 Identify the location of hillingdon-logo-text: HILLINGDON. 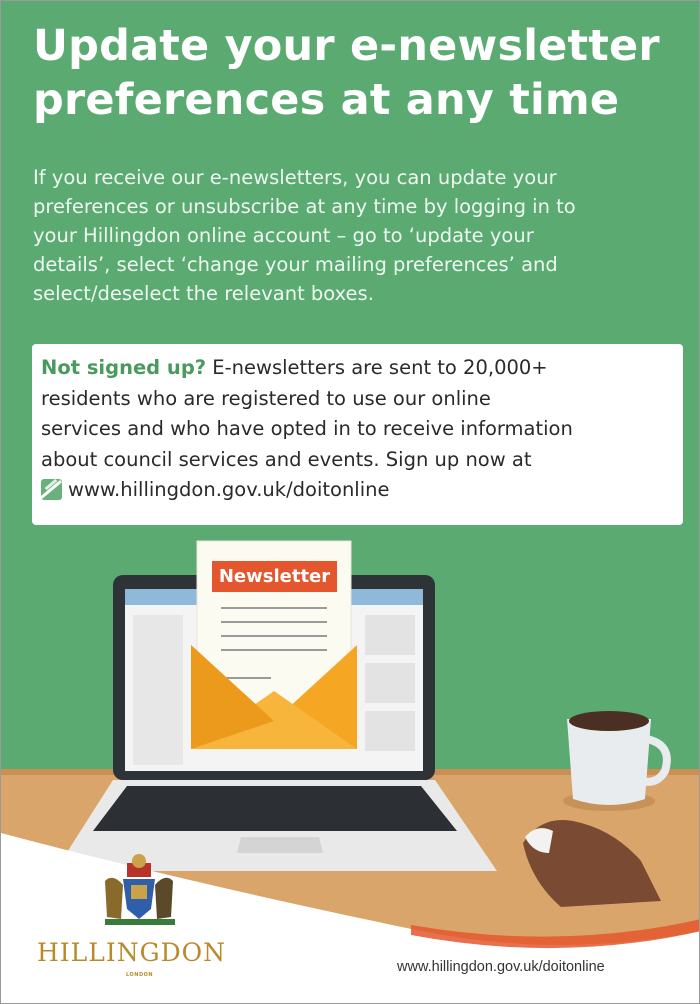
(132, 952).